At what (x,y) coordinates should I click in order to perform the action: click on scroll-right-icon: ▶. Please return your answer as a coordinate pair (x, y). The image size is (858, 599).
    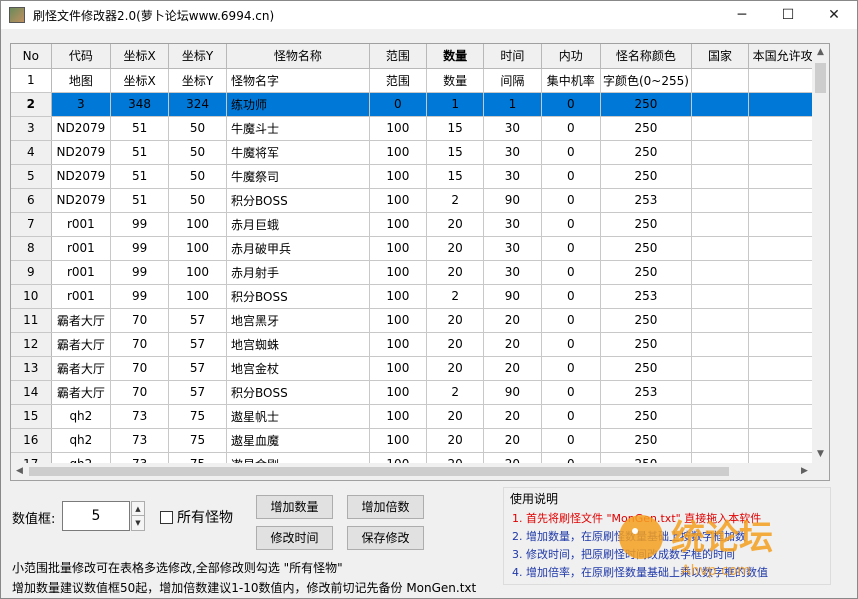
    Looking at the image, I should click on (804, 471).